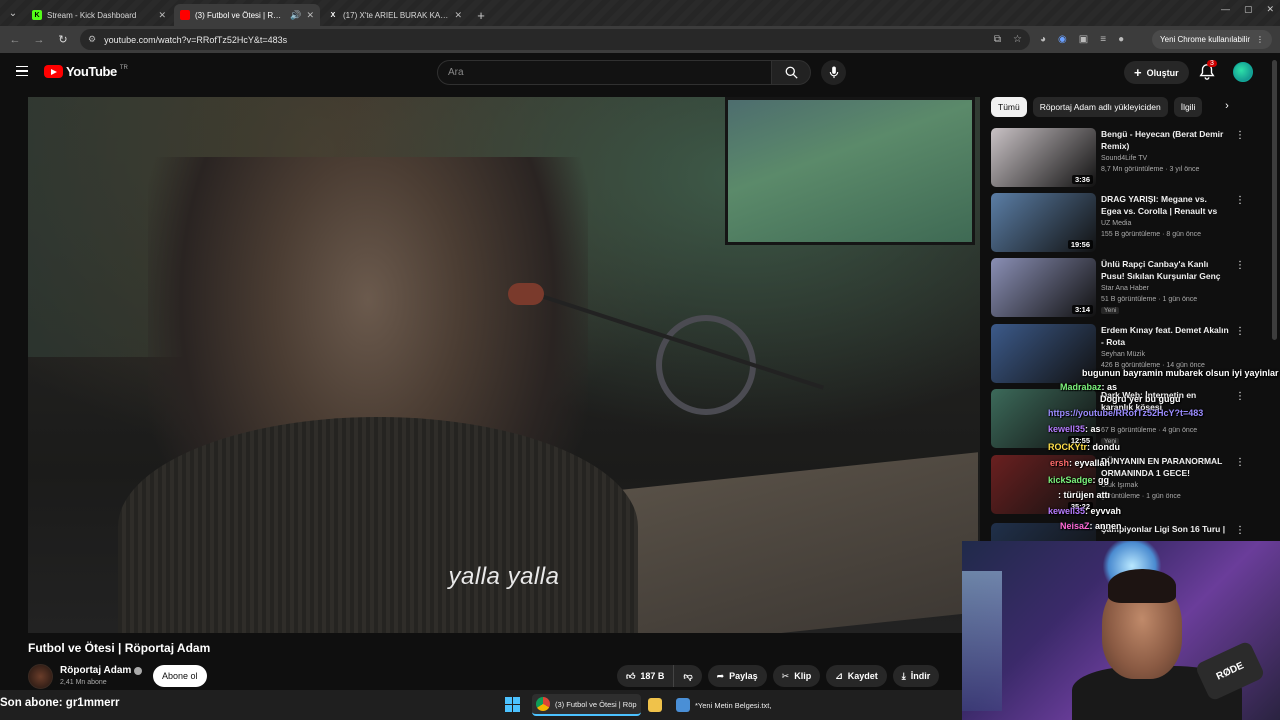  What do you see at coordinates (295, 15) in the screenshot?
I see `speaker-icon: 🔊` at bounding box center [295, 15].